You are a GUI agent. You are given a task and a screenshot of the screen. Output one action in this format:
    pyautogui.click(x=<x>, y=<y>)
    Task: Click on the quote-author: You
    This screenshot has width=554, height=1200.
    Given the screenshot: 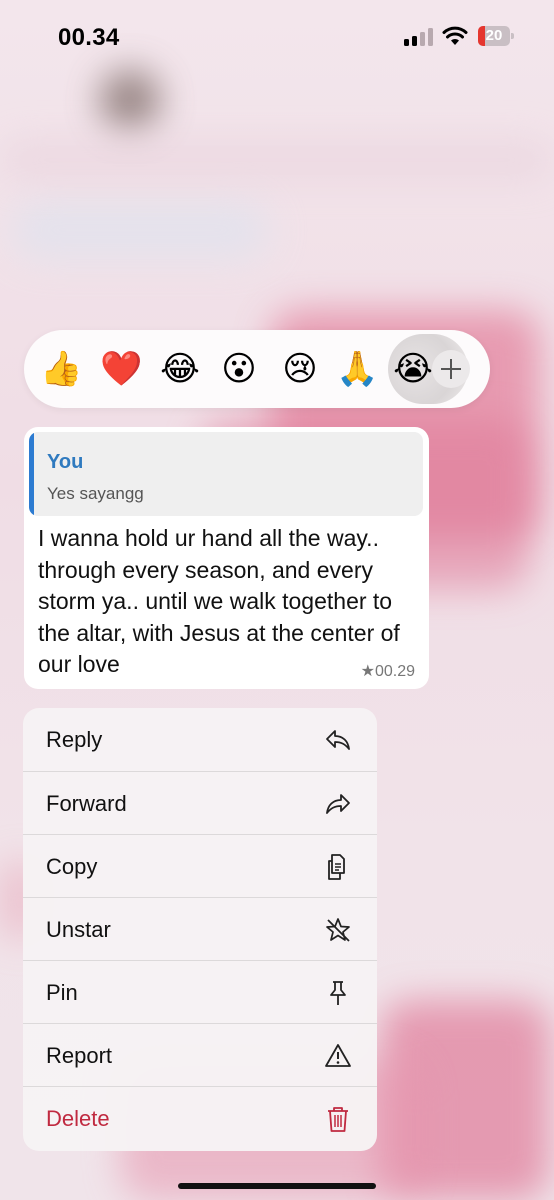 What is the action you would take?
    pyautogui.click(x=65, y=462)
    